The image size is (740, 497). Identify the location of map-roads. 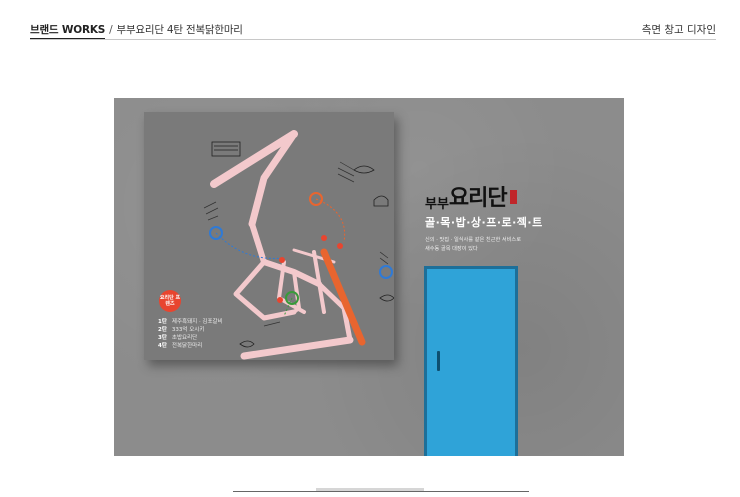
(282, 245).